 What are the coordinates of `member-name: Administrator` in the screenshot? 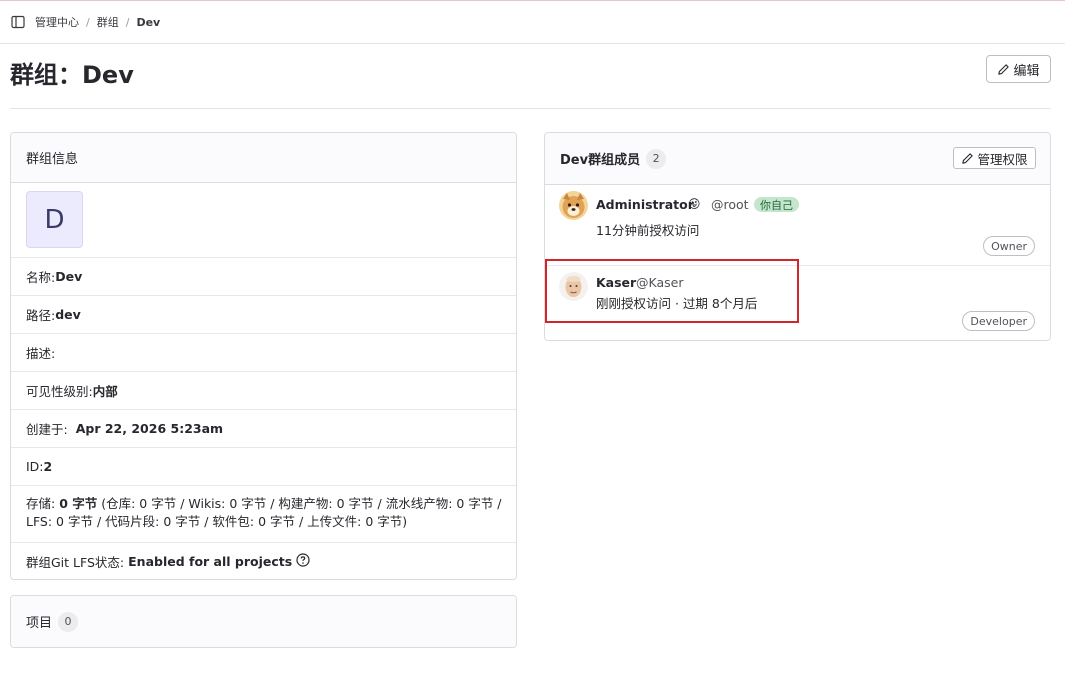 It's located at (645, 204).